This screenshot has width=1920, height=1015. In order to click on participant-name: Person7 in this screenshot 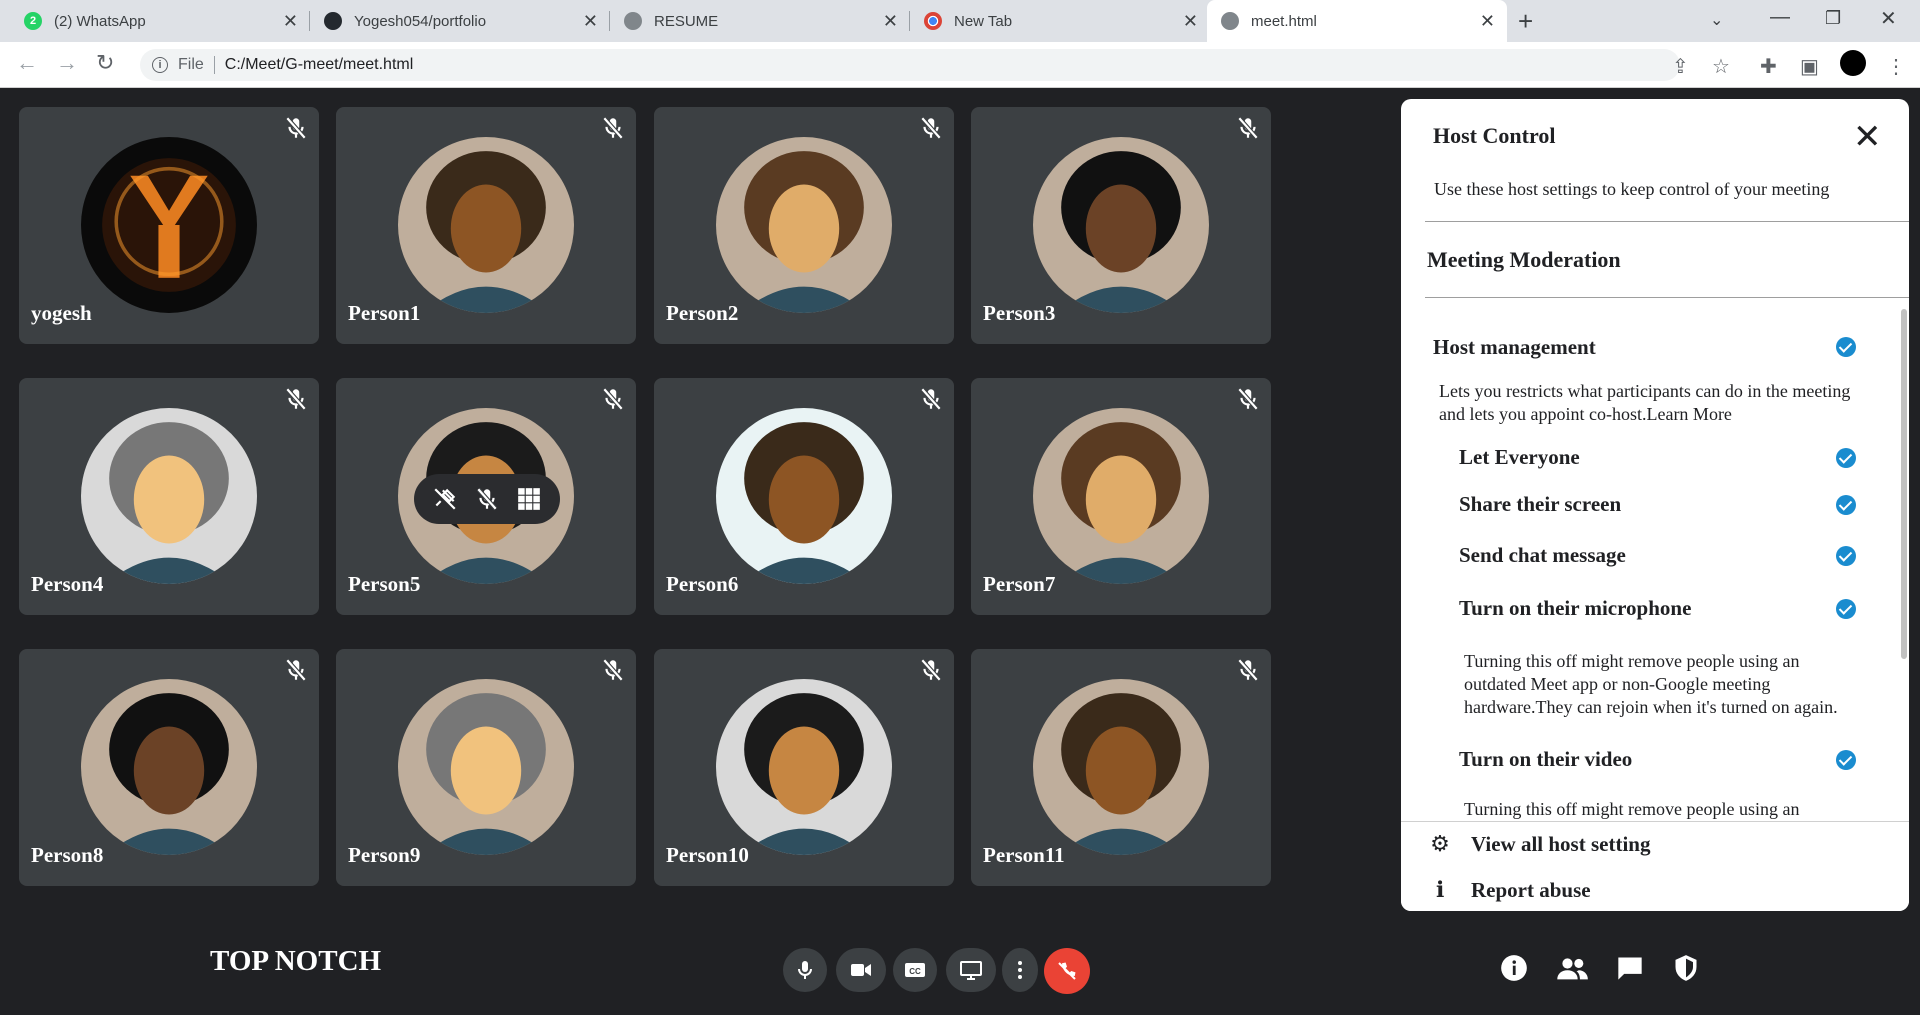, I will do `click(1019, 584)`.